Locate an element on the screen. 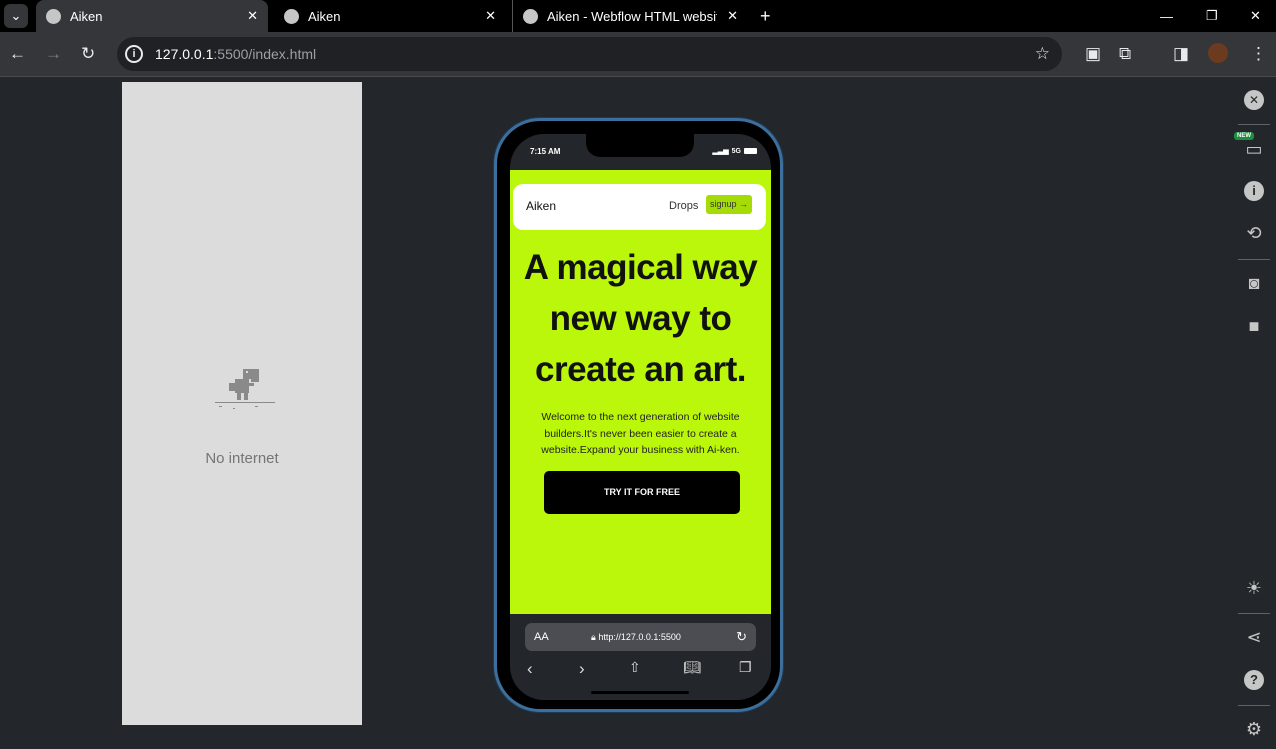 The height and width of the screenshot is (749, 1276). share-icon: ⋖ is located at coordinates (1254, 637).